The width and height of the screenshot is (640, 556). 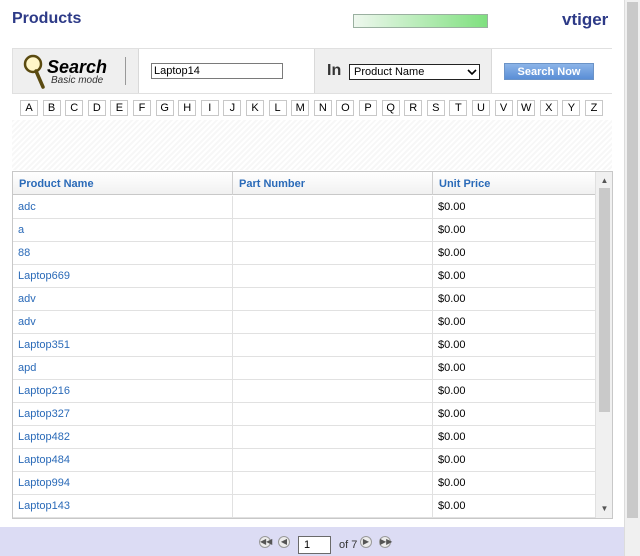 I want to click on table-row: Laptop669 $0.00, so click(x=304, y=276).